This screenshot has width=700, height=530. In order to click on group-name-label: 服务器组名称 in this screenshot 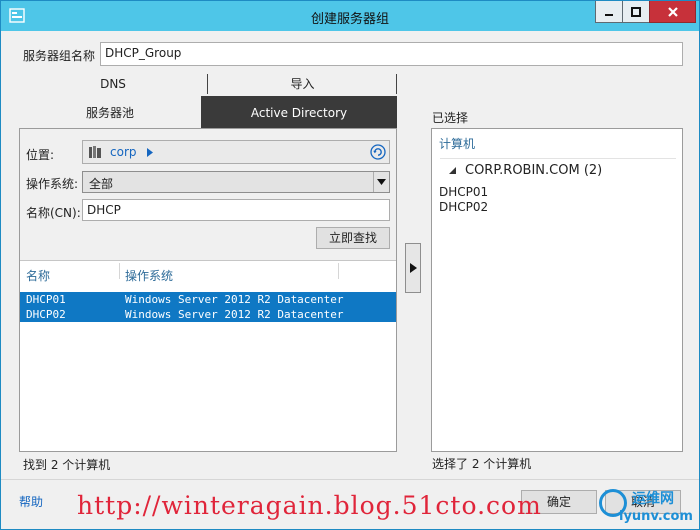, I will do `click(59, 56)`.